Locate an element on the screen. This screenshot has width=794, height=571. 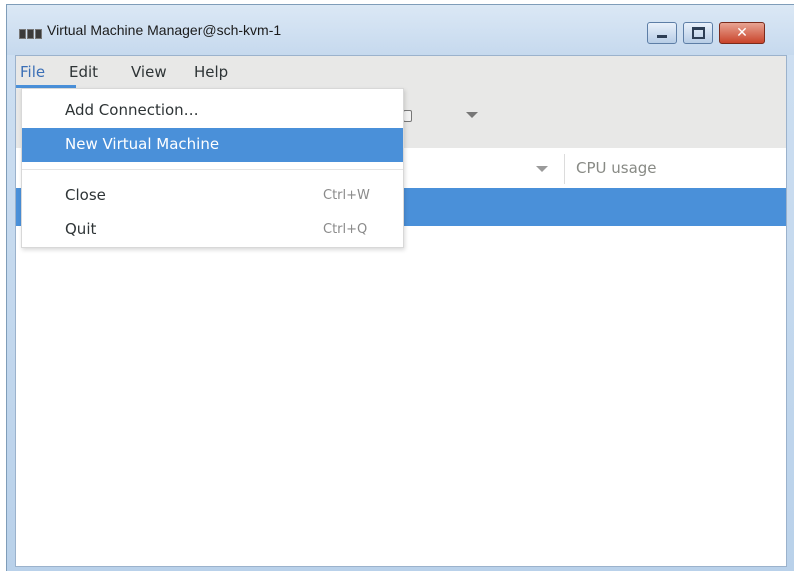
menu-view: View is located at coordinates (149, 72).